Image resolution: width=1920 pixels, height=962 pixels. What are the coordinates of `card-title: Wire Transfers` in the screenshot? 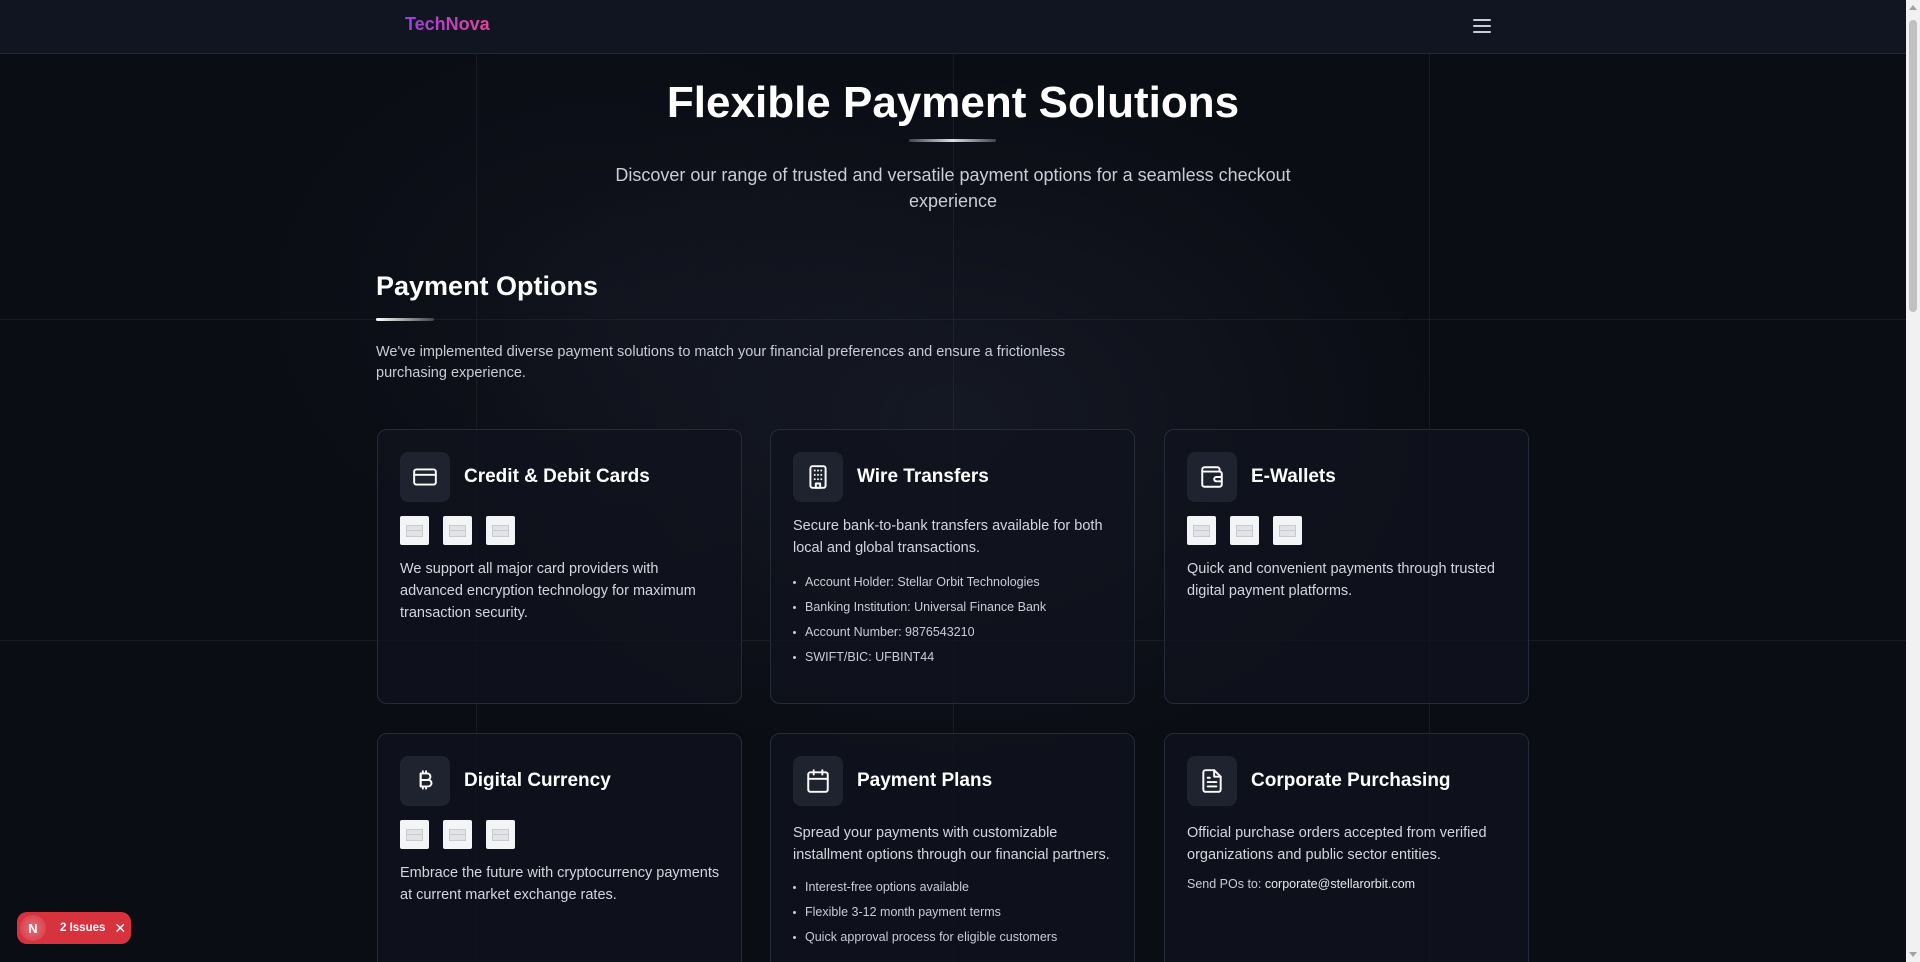 It's located at (923, 476).